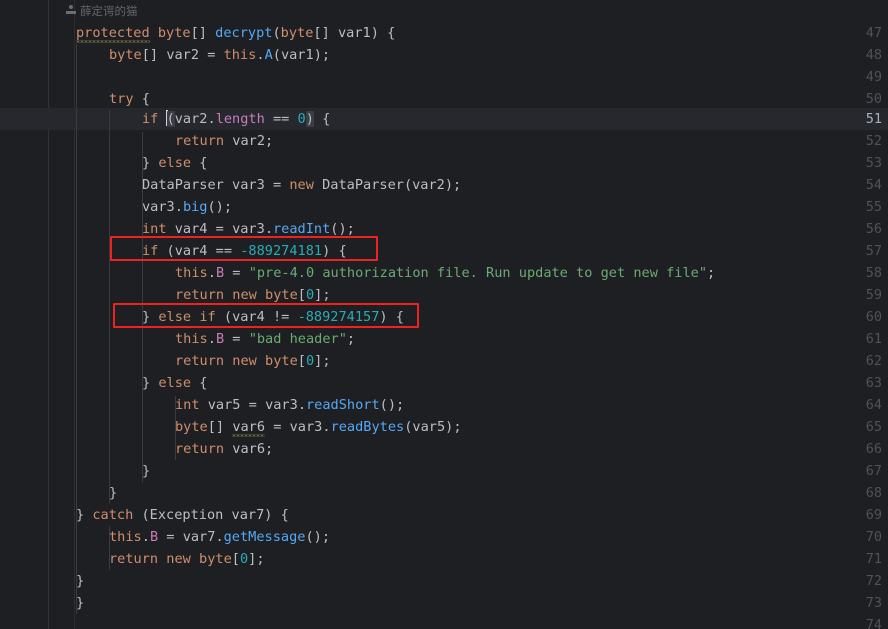  What do you see at coordinates (240, 55) in the screenshot?
I see `keyword-this-48: this` at bounding box center [240, 55].